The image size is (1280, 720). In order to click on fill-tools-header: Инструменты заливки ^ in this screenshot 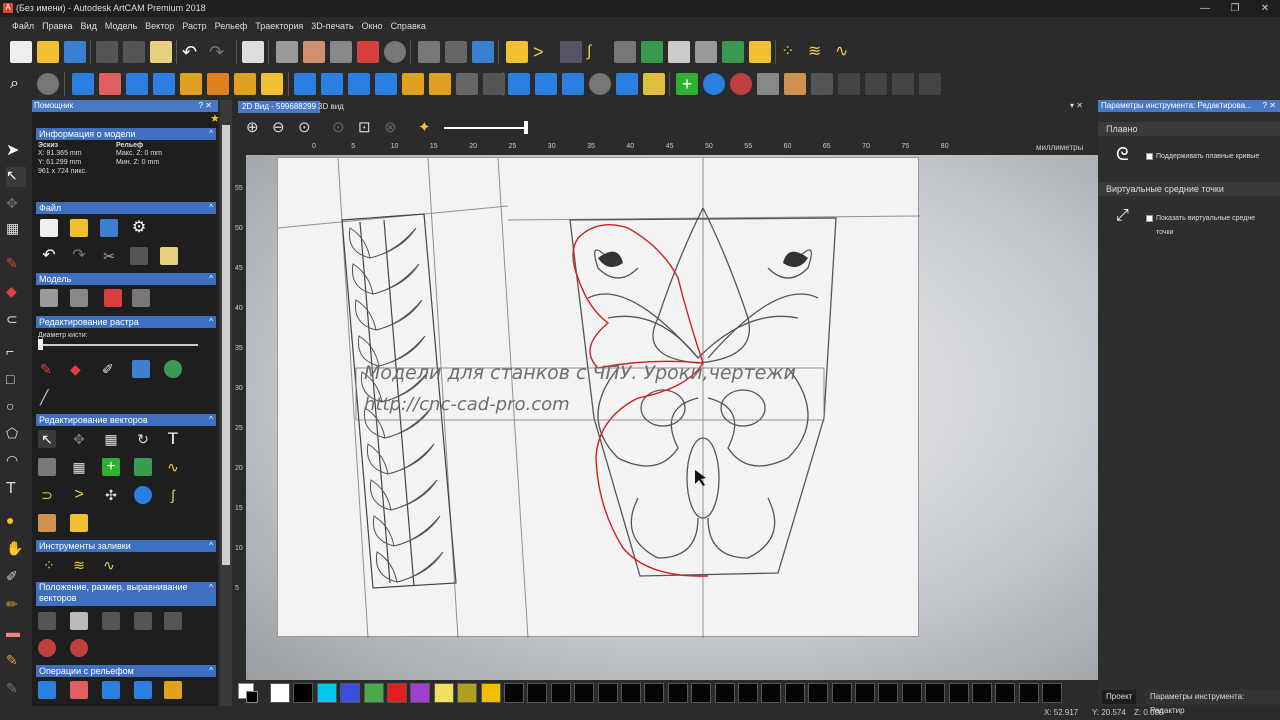, I will do `click(126, 546)`.